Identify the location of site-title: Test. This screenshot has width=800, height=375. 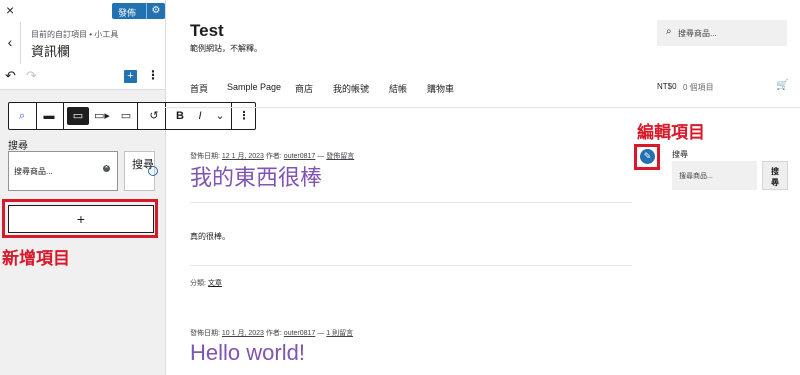
(207, 31).